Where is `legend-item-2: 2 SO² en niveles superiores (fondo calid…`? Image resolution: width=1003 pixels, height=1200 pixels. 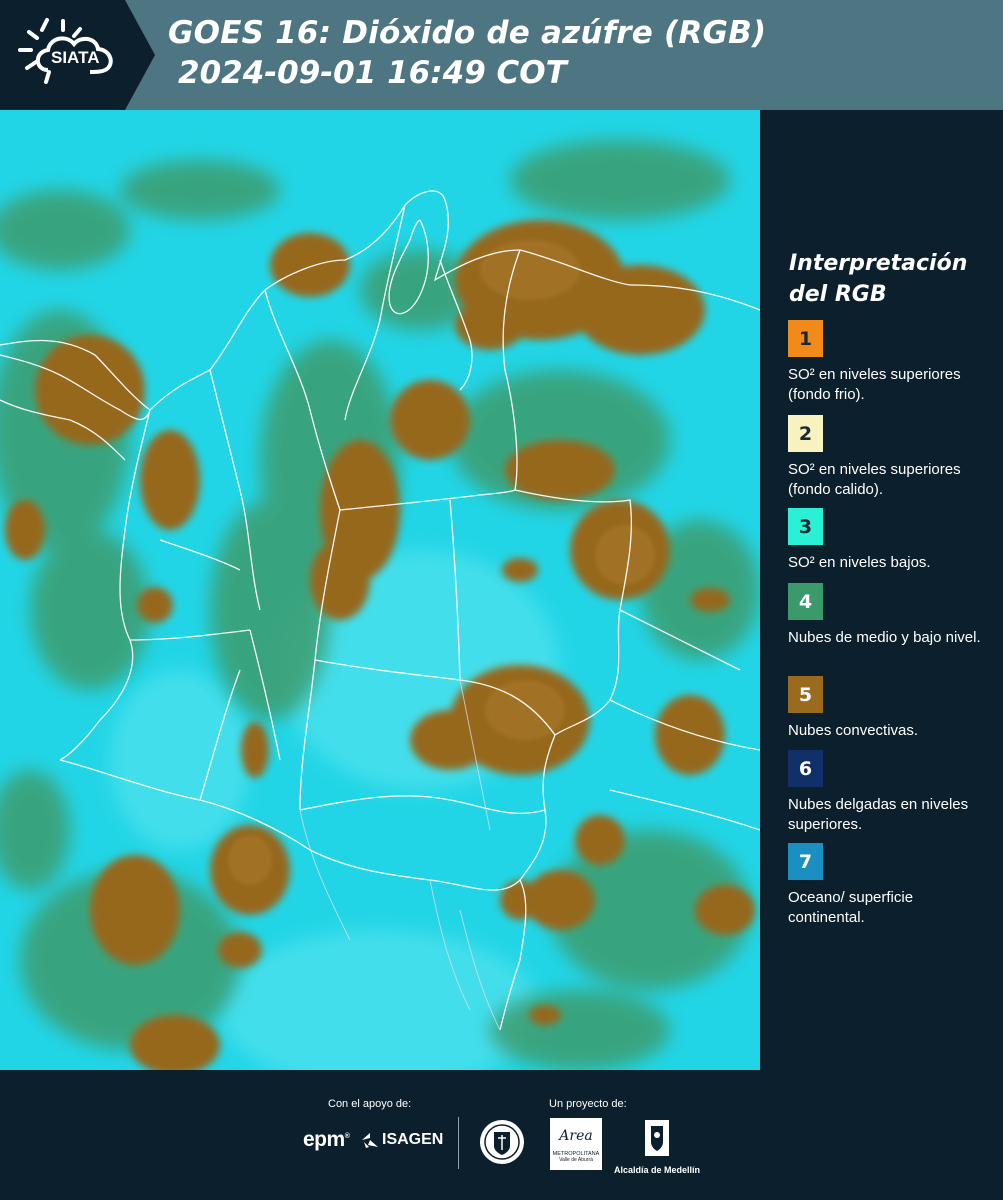 legend-item-2: 2 SO² en niveles superiores (fondo calid… is located at coordinates (890, 459).